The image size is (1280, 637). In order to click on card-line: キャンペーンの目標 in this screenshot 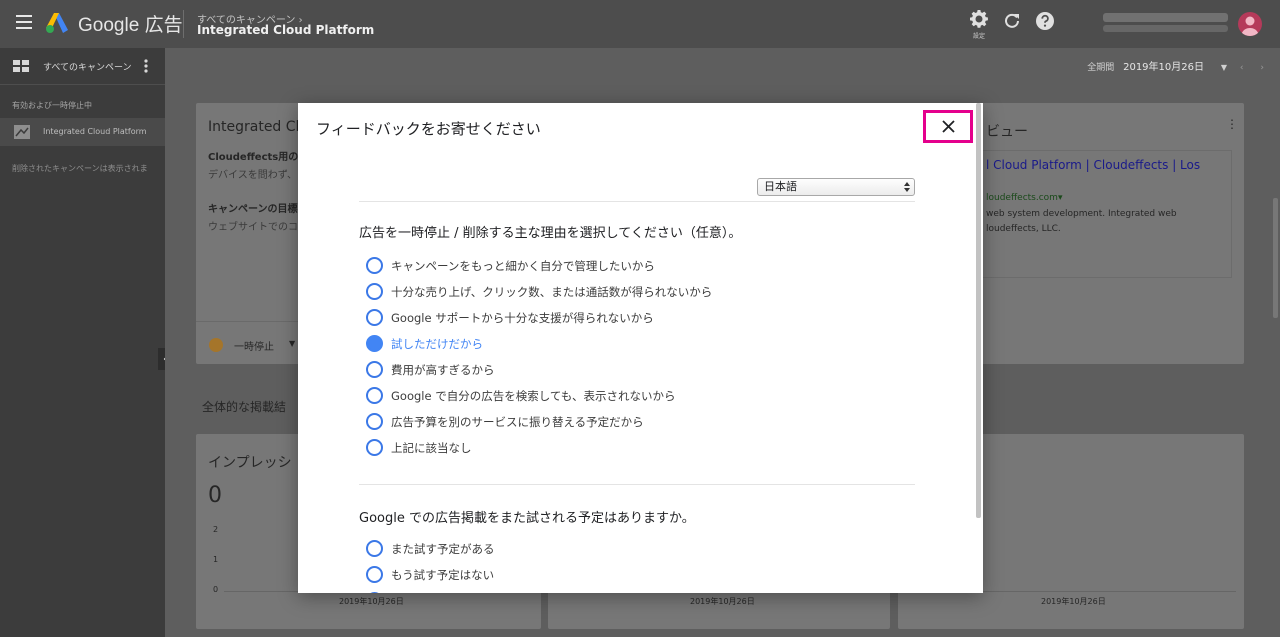, I will do `click(253, 209)`.